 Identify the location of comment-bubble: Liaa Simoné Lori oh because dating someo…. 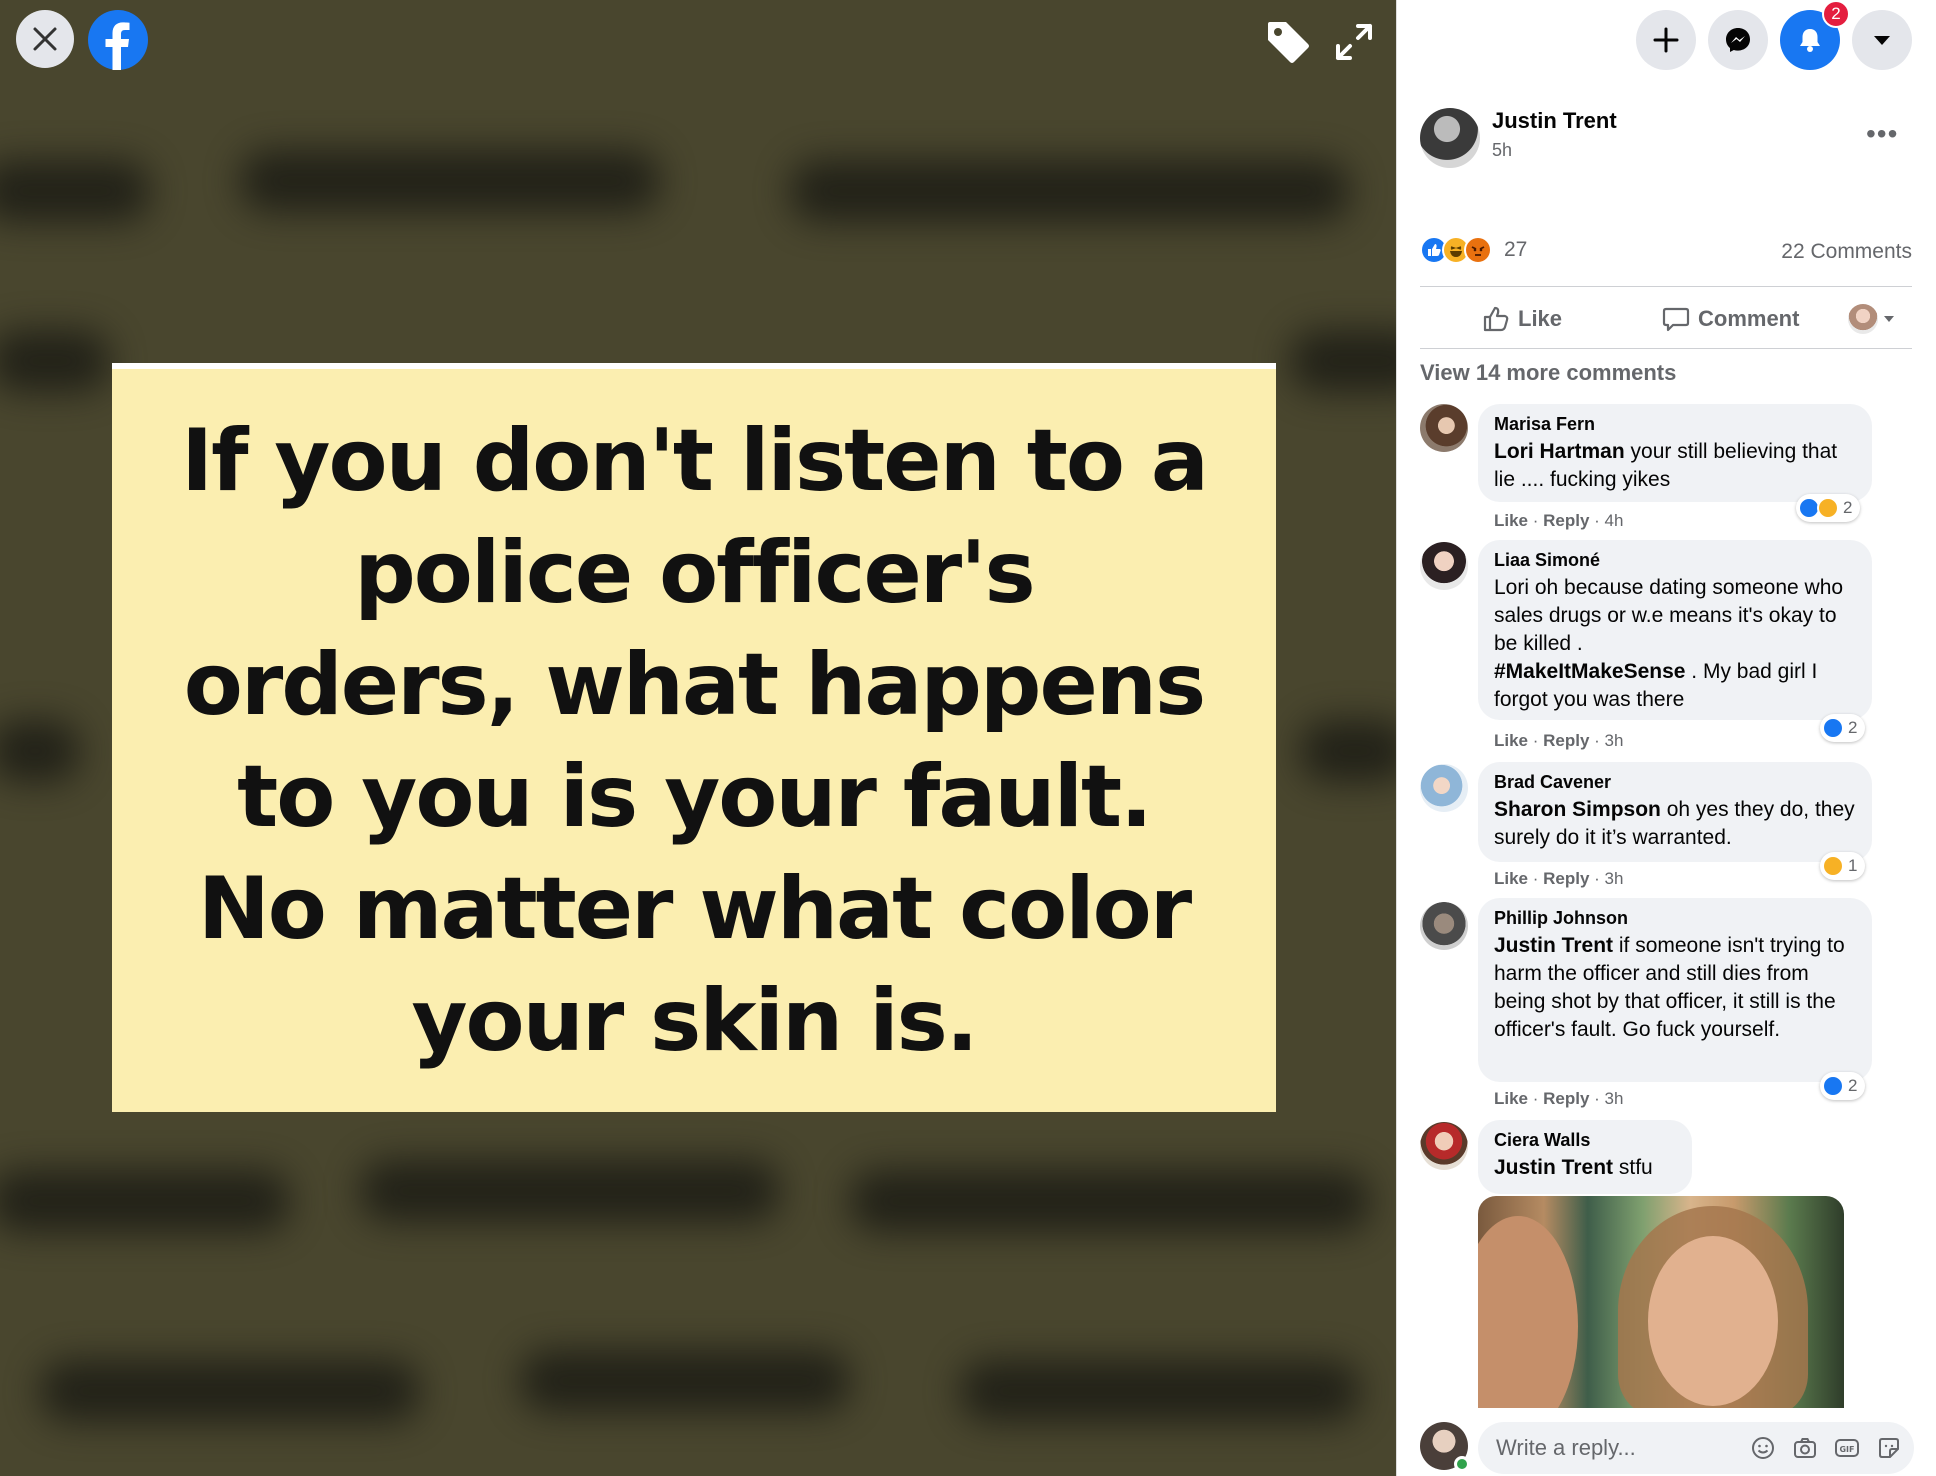
(1675, 630).